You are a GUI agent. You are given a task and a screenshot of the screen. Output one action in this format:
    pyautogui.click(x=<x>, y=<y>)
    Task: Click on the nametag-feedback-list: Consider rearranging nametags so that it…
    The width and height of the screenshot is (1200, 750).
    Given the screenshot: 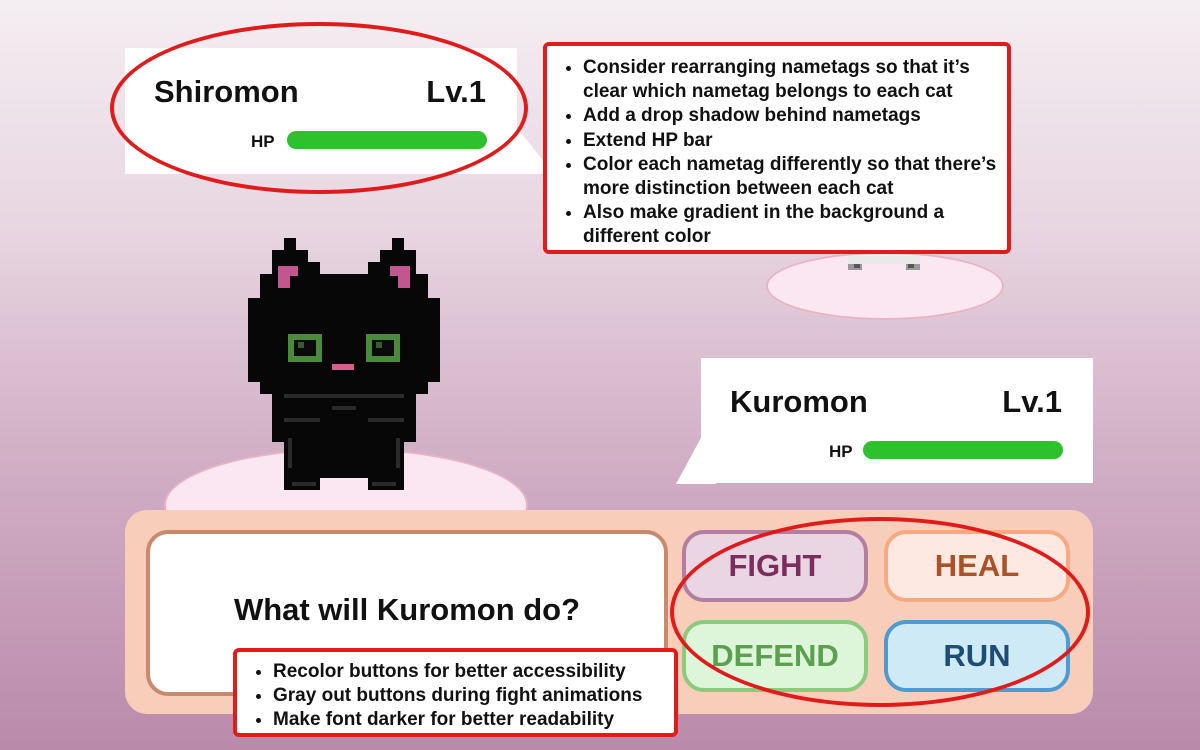 What is the action you would take?
    pyautogui.click(x=773, y=153)
    